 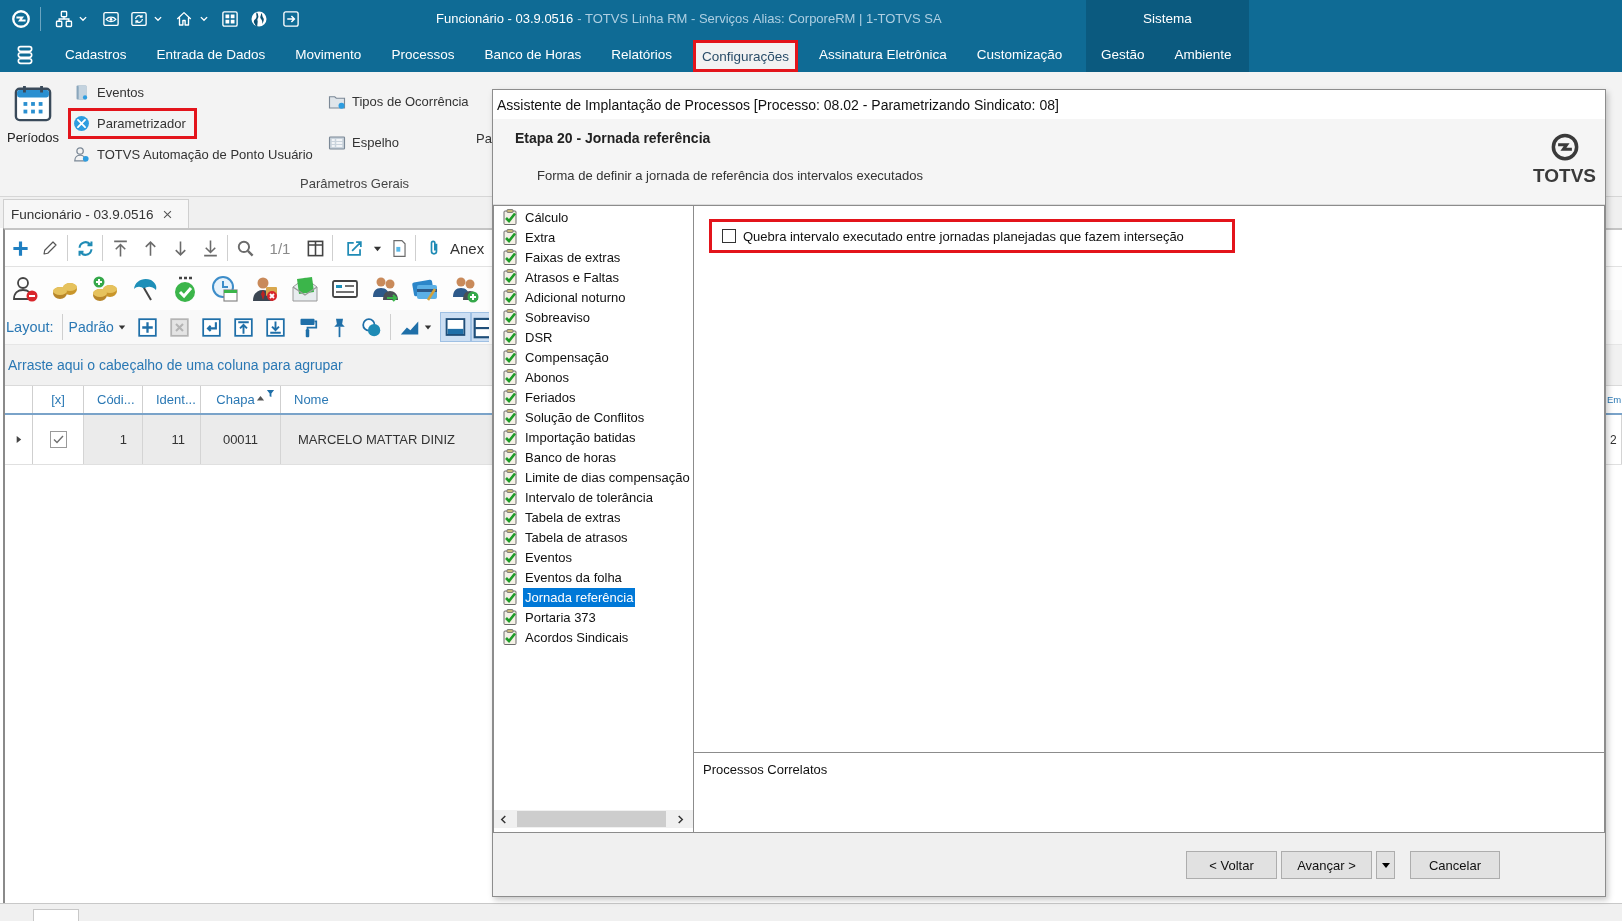 I want to click on add-icon, so click(x=20, y=248).